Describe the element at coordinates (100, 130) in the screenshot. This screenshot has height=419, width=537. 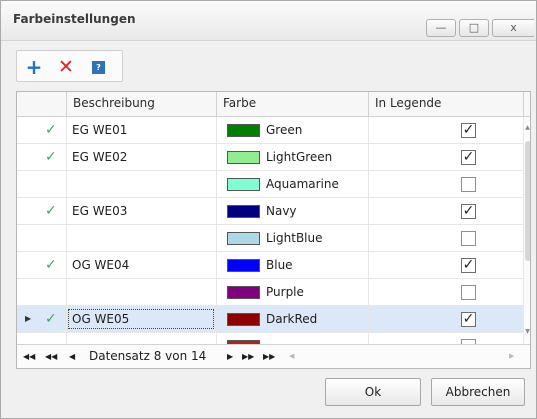
I see `beschreibung-text: EG WE01` at that location.